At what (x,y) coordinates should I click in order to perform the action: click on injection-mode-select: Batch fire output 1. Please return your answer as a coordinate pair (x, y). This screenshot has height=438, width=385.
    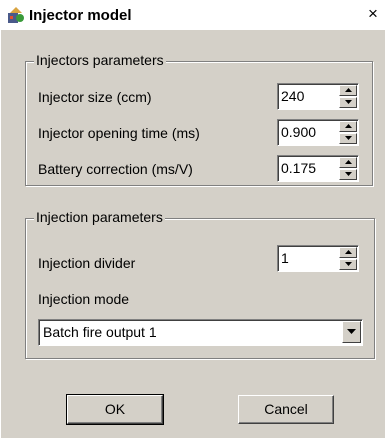
    Looking at the image, I should click on (200, 332).